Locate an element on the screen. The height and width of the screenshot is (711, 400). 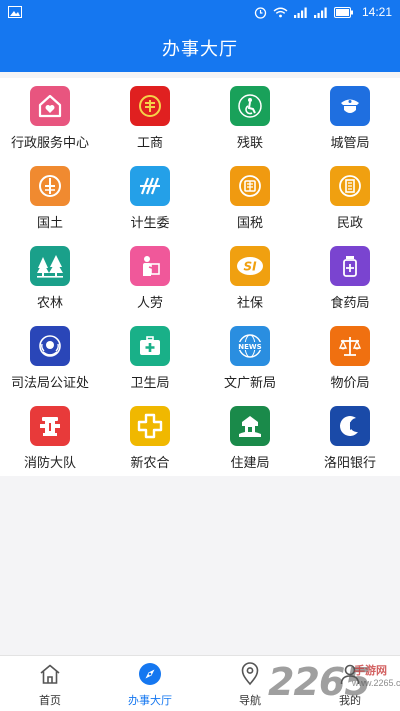
grid-item-rural-cooperative: 新农合 is located at coordinates (150, 438).